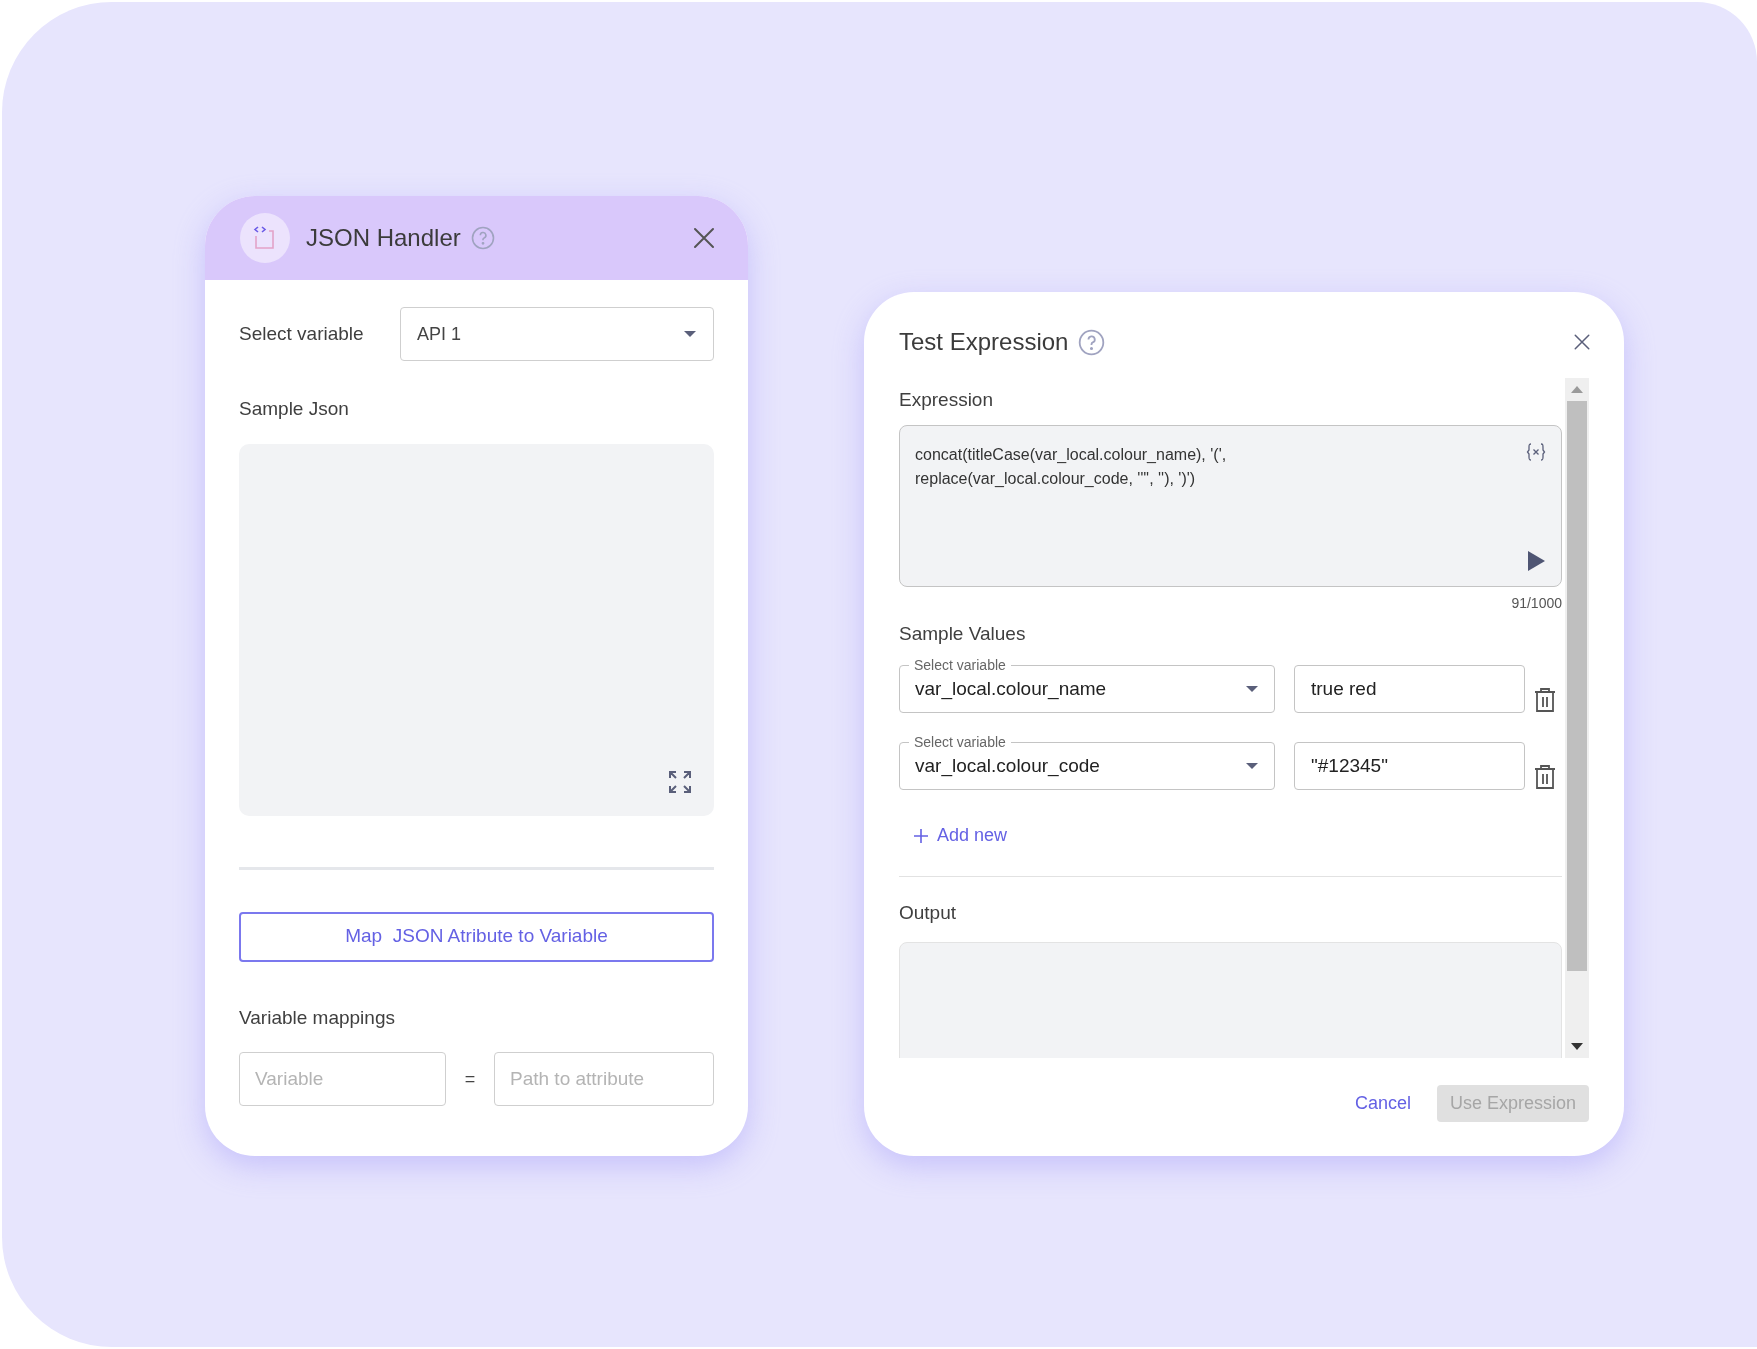  I want to click on dialog-title: Test Expression, so click(984, 342).